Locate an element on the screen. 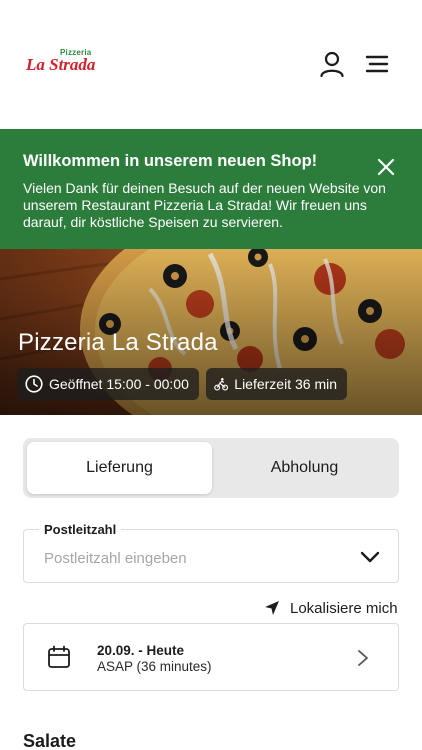  opening-hours-badge: Geöffnet 15:00 - 00:00 is located at coordinates (108, 384).